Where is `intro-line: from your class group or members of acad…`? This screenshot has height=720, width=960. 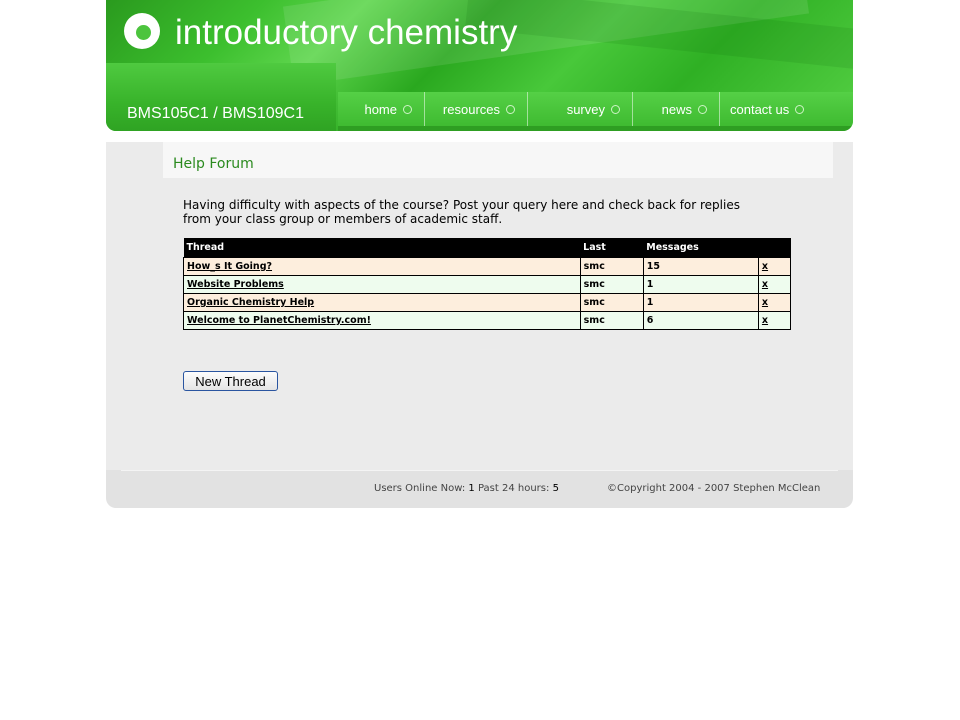 intro-line: from your class group or members of acad… is located at coordinates (343, 219).